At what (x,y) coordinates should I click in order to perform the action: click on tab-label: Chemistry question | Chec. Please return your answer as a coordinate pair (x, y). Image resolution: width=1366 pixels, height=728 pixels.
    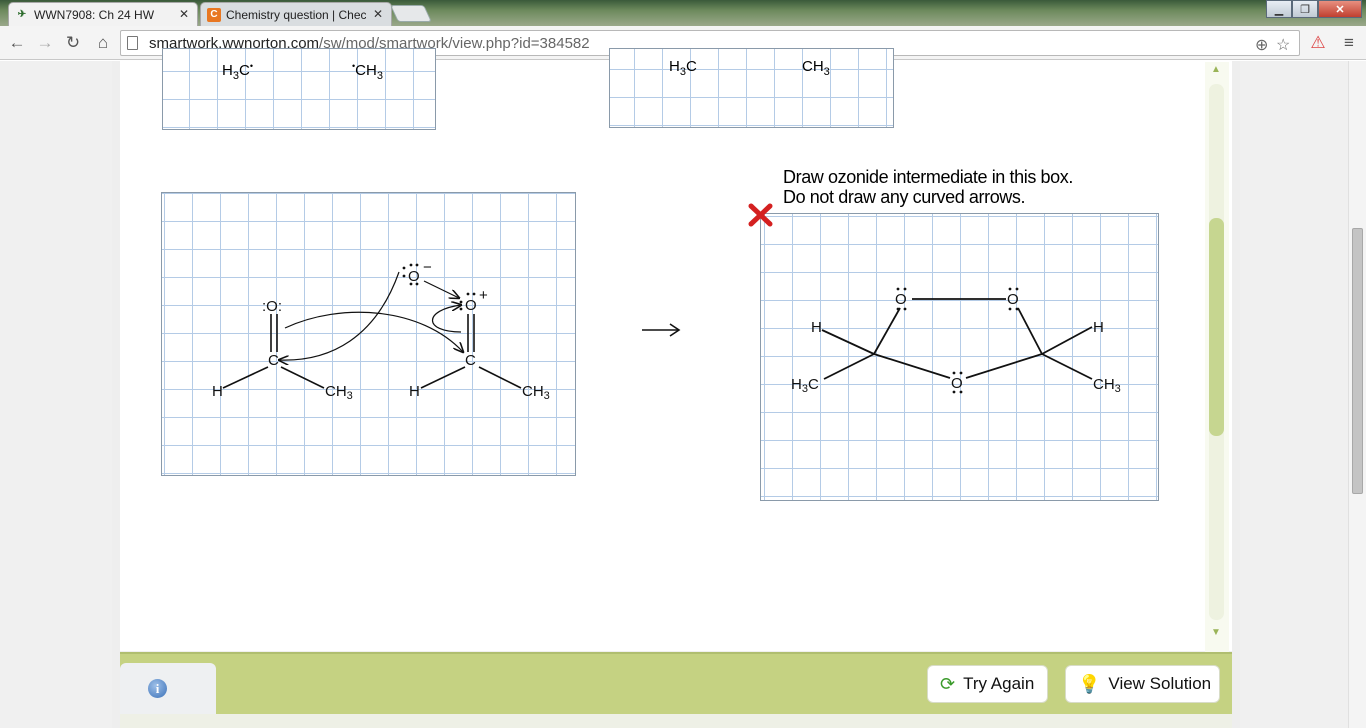
    Looking at the image, I should click on (296, 14).